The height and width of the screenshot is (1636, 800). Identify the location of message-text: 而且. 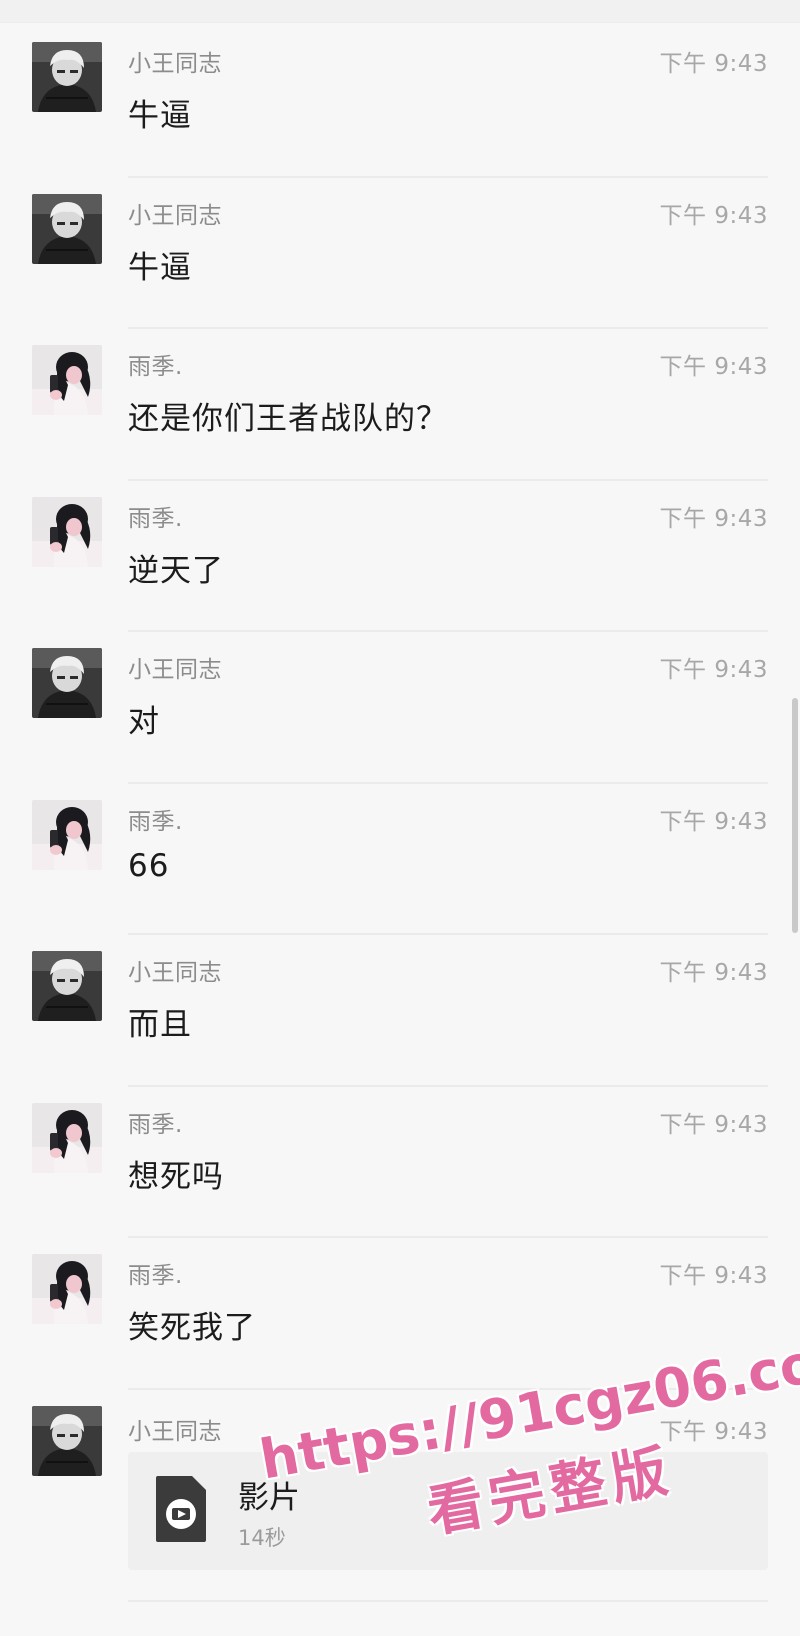
(160, 1021).